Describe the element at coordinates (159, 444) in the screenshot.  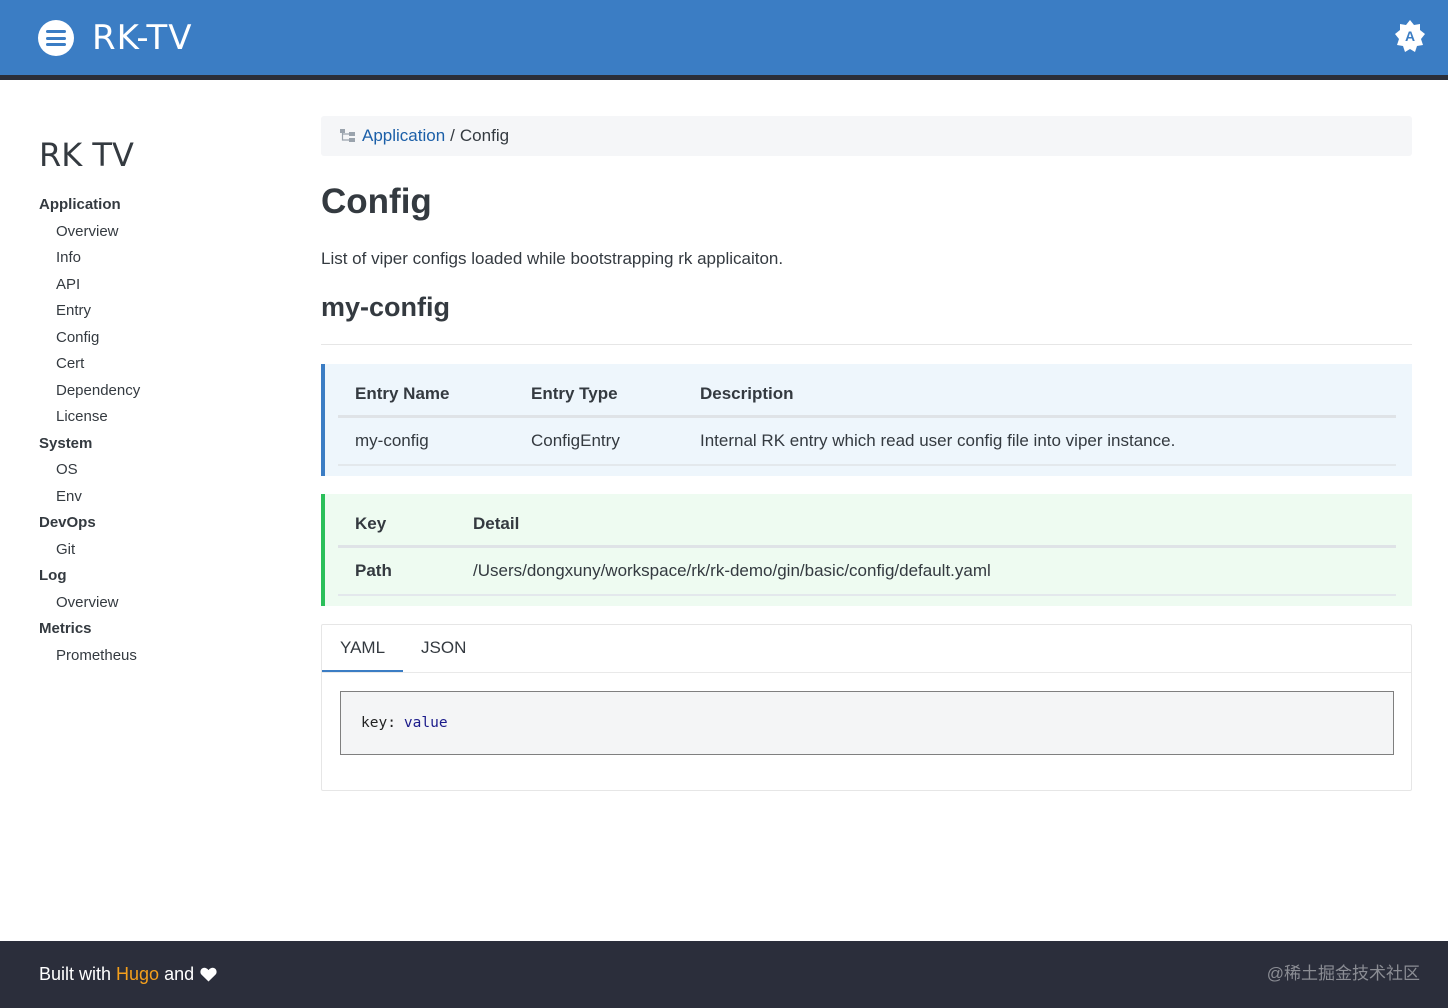
I see `nav-section-label: System` at that location.